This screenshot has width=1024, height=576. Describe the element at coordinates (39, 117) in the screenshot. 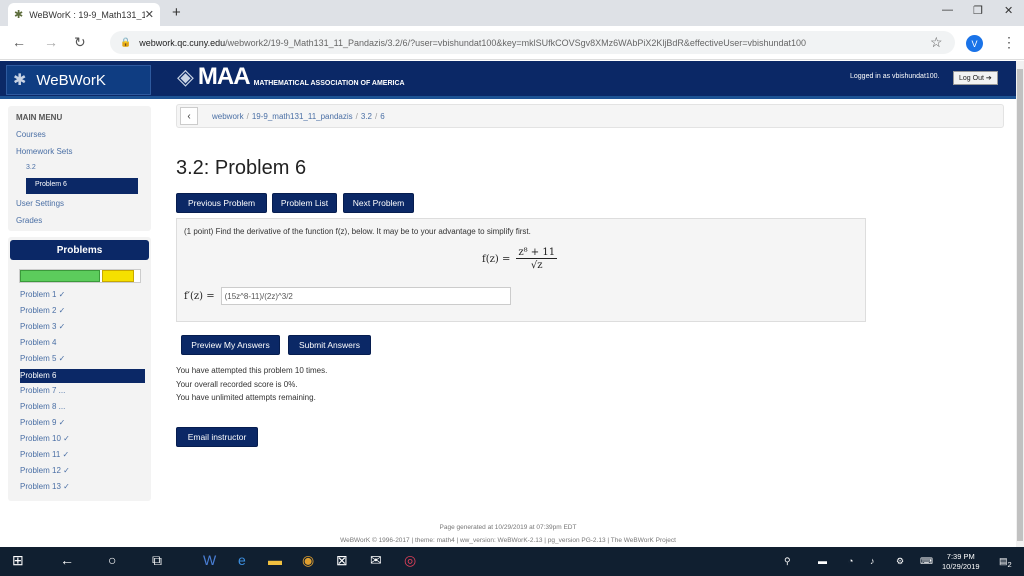

I see `main-menu-title: MAIN MENU` at that location.